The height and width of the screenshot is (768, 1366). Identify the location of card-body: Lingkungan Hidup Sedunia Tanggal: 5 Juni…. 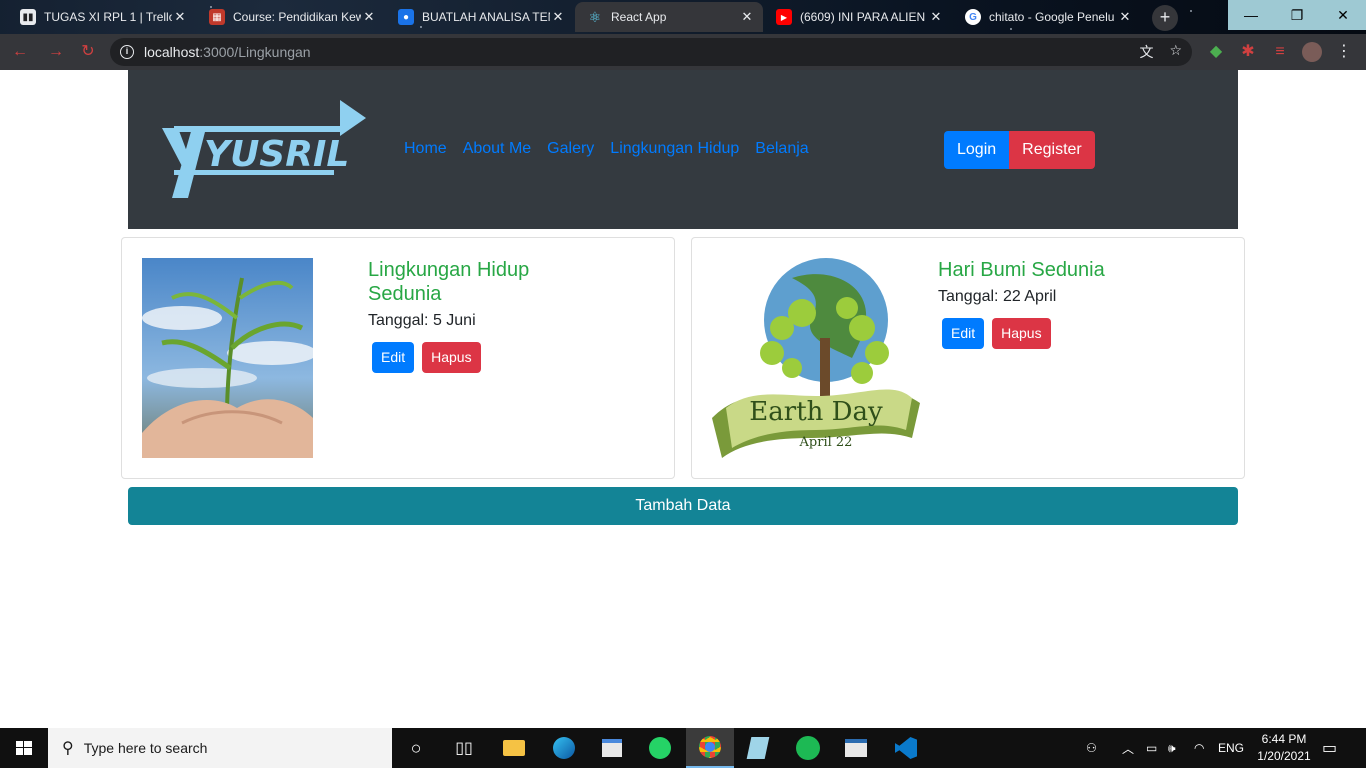
(468, 315).